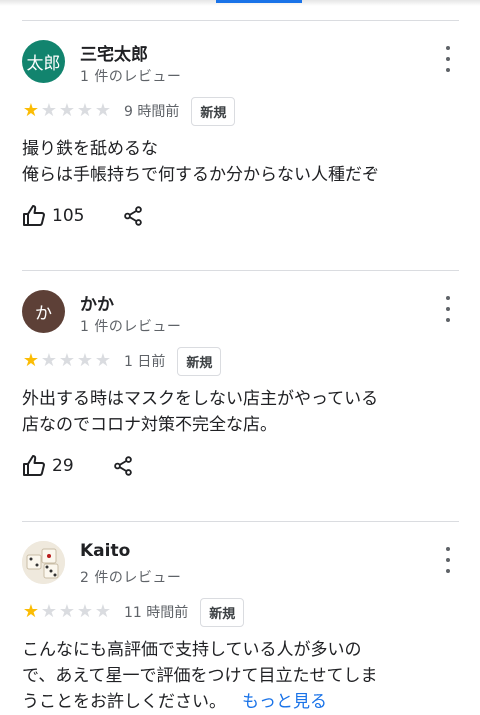 This screenshot has width=480, height=715. I want to click on avatar, so click(43, 562).